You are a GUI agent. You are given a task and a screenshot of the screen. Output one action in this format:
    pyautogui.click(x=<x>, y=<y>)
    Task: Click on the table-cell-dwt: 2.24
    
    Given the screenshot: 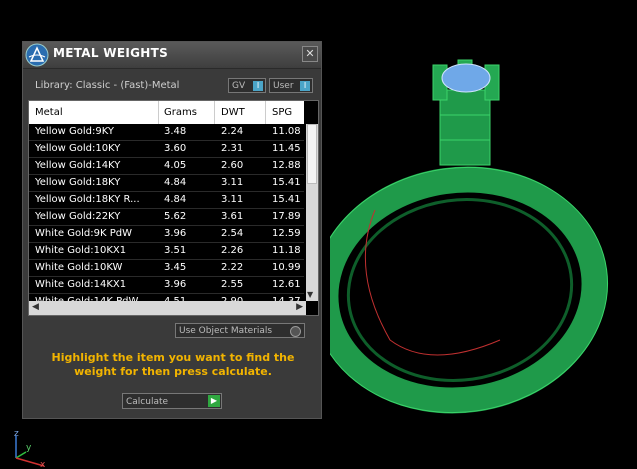 What is the action you would take?
    pyautogui.click(x=232, y=131)
    